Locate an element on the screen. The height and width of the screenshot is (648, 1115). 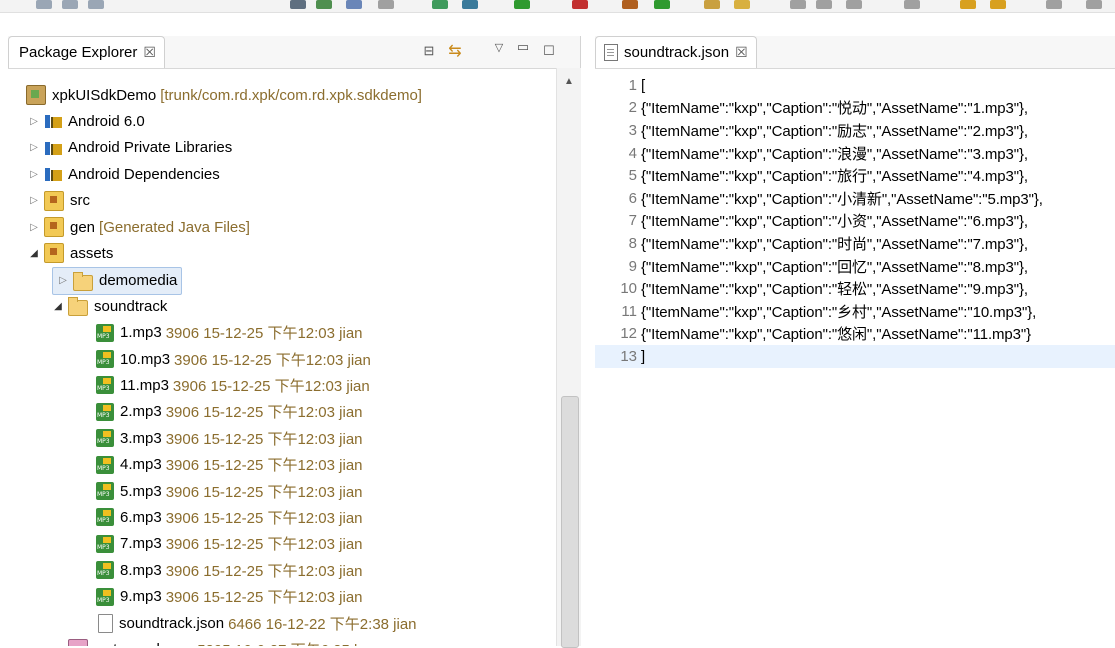
tree-item-label: 11.mp3 is located at coordinates (144, 385).